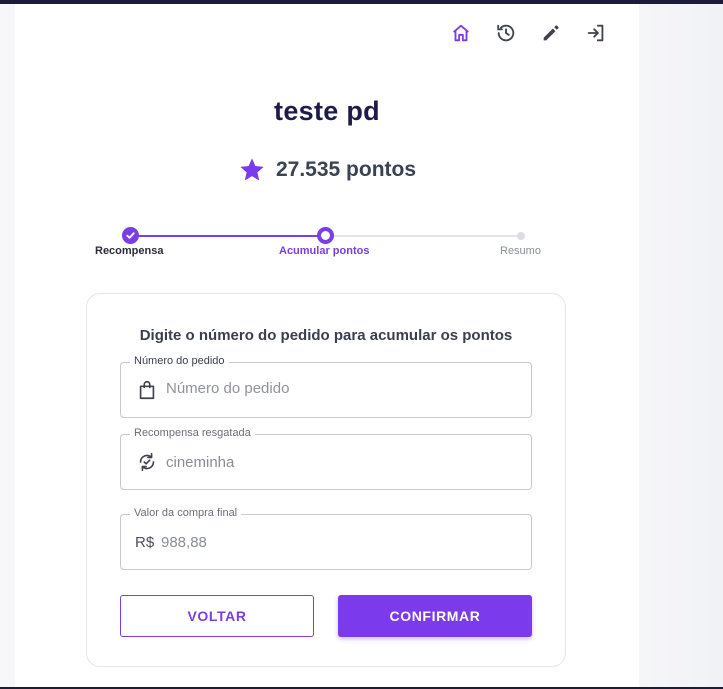 This screenshot has width=723, height=689. What do you see at coordinates (145, 542) in the screenshot?
I see `currency-prefix: R$` at bounding box center [145, 542].